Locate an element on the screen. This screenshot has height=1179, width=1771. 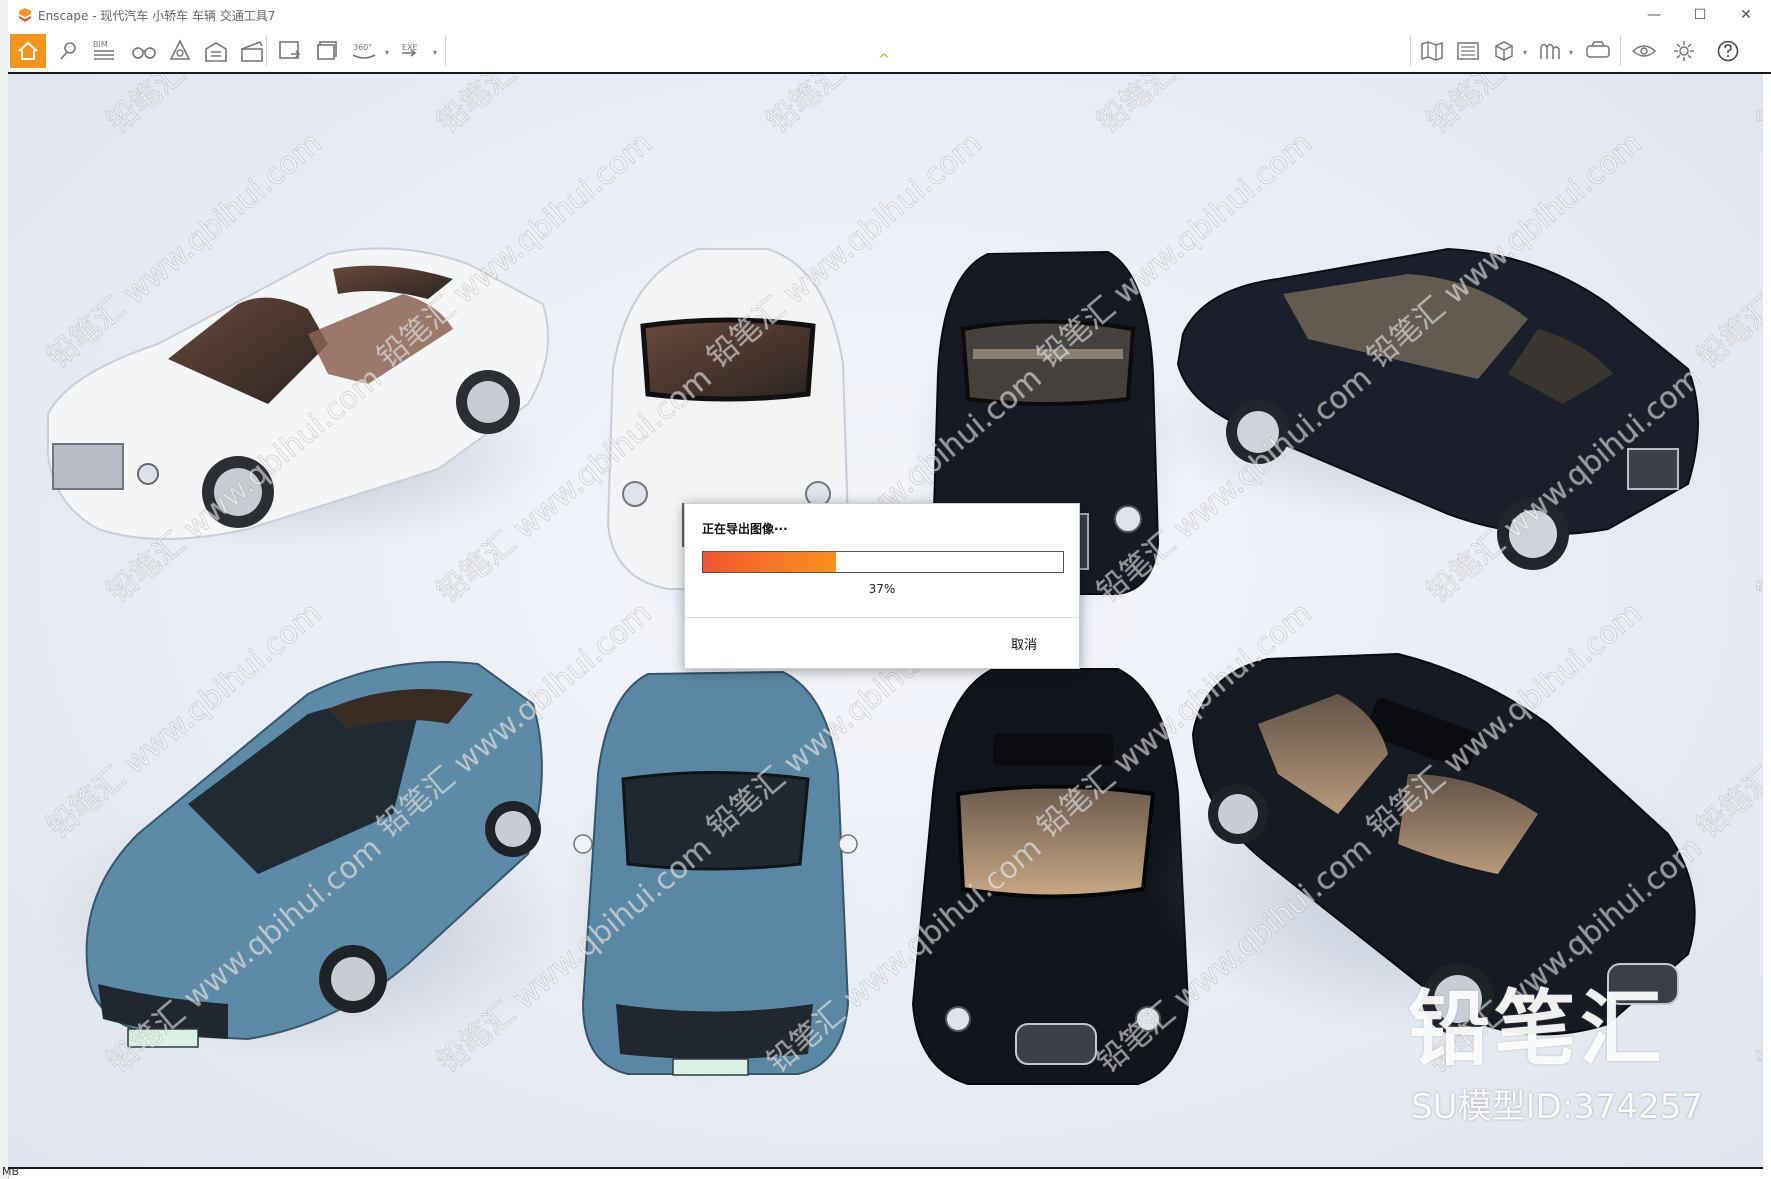
site-context-icon is located at coordinates (1468, 51).